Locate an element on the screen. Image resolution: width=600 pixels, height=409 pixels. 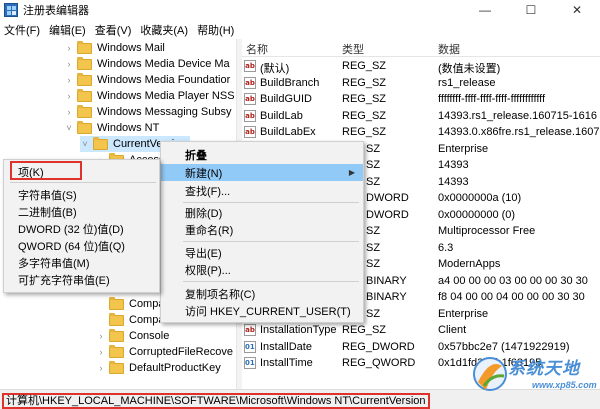
binary-value-icon: 011 is located at coordinates (250, 363).